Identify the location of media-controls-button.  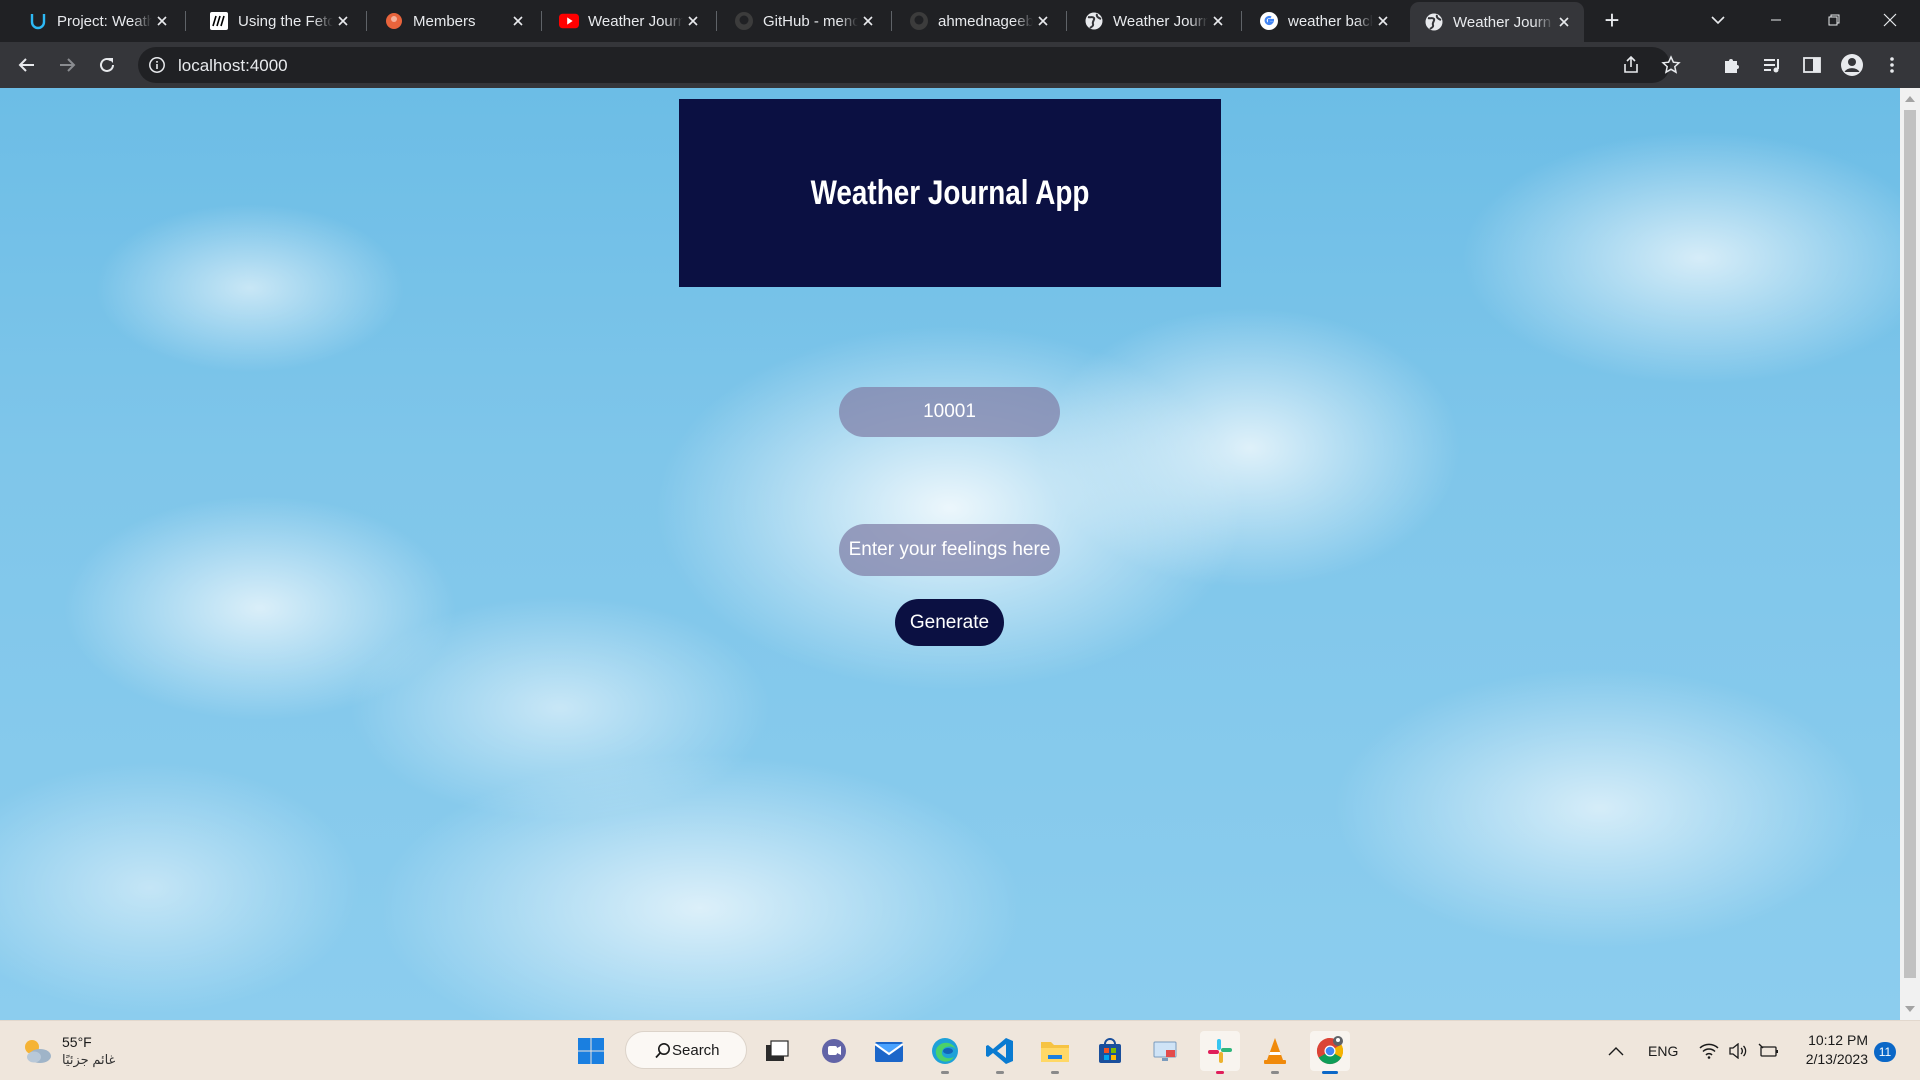
(1772, 65).